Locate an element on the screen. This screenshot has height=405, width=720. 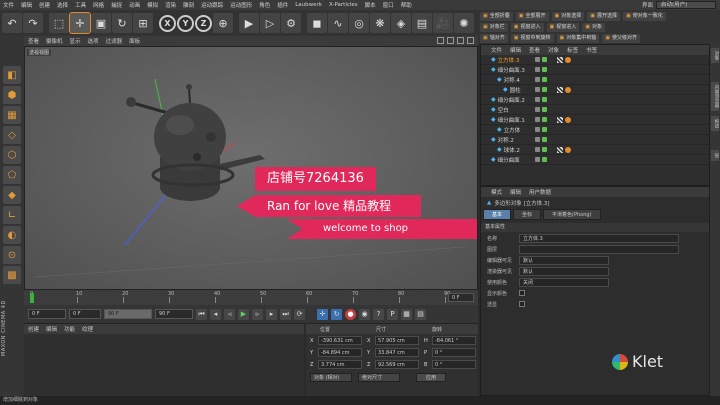
menu-item: 帮助 is located at coordinates (406, 5).